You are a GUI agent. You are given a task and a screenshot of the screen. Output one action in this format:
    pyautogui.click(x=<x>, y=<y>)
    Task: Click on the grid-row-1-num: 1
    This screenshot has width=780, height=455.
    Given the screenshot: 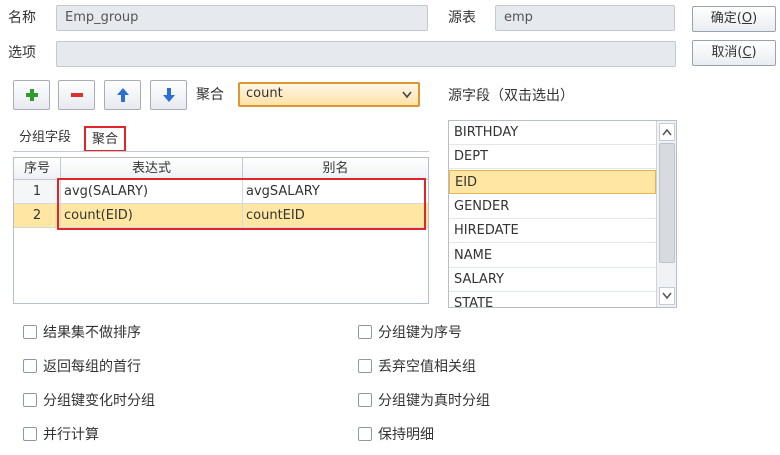 What is the action you would take?
    pyautogui.click(x=37, y=192)
    